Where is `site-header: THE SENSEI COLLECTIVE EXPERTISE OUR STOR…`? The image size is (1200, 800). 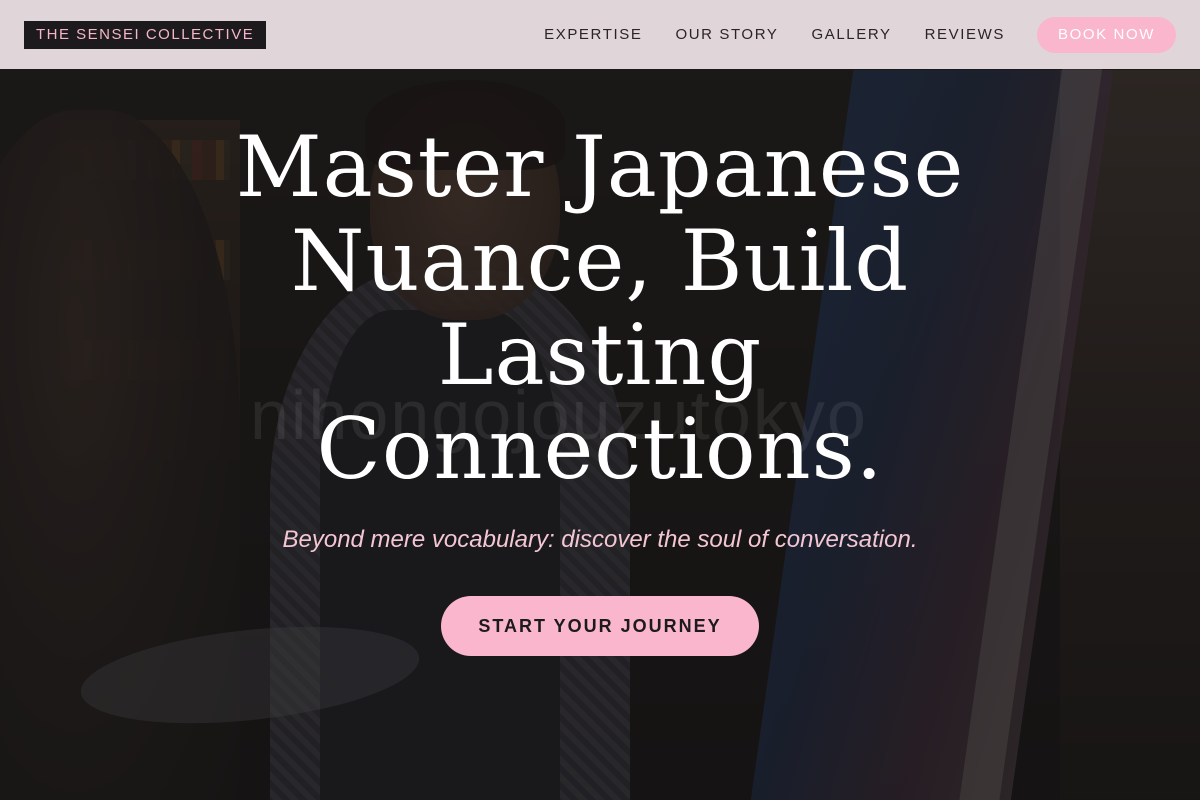
site-header: THE SENSEI COLLECTIVE EXPERTISE OUR STOR… is located at coordinates (600, 34).